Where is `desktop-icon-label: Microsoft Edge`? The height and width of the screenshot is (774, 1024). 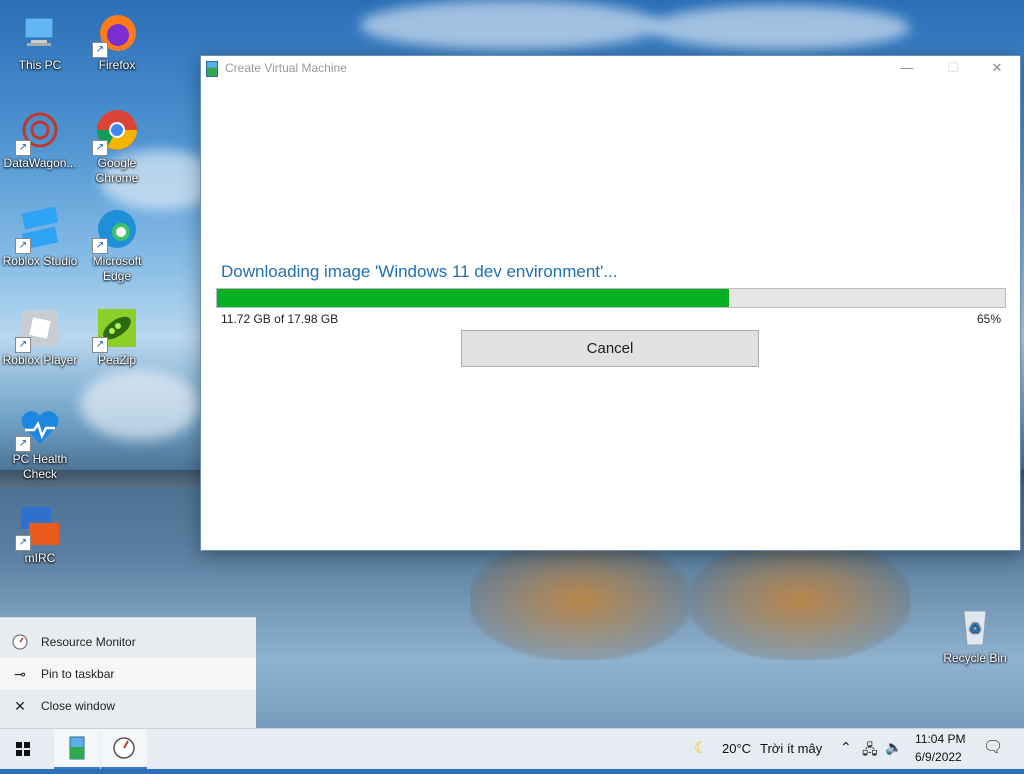
desktop-icon-label: Microsoft Edge is located at coordinates (117, 268).